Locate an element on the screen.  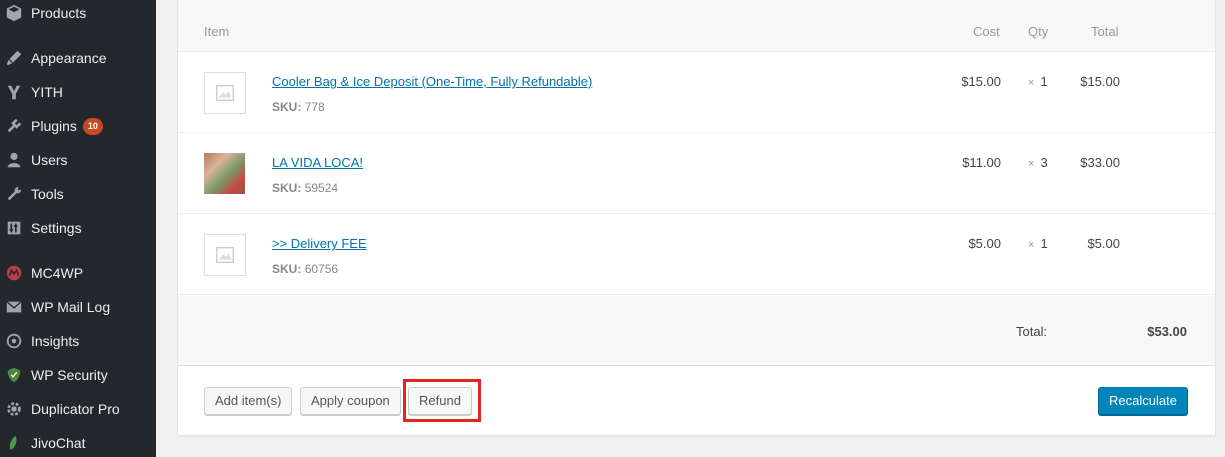
sidebar-item-mc4wp: MC4WP is located at coordinates (78, 273).